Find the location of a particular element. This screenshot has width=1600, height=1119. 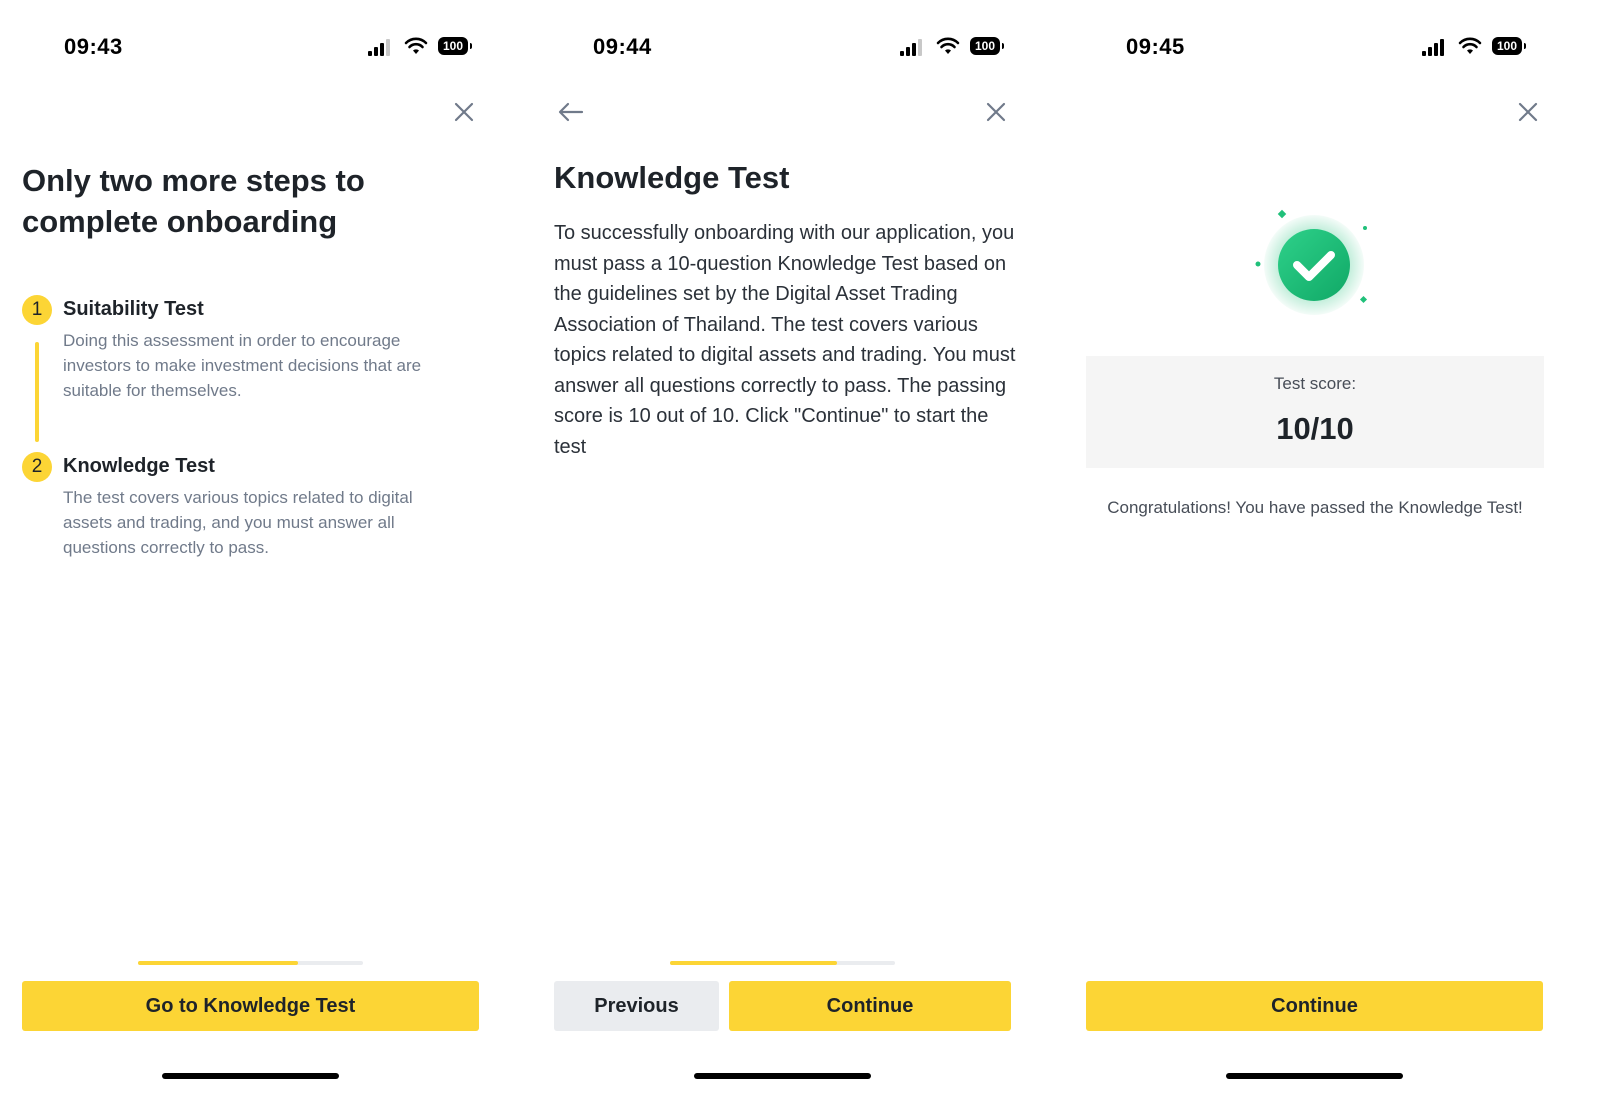

status-bar: 09:45 100 is located at coordinates (1348, 48).